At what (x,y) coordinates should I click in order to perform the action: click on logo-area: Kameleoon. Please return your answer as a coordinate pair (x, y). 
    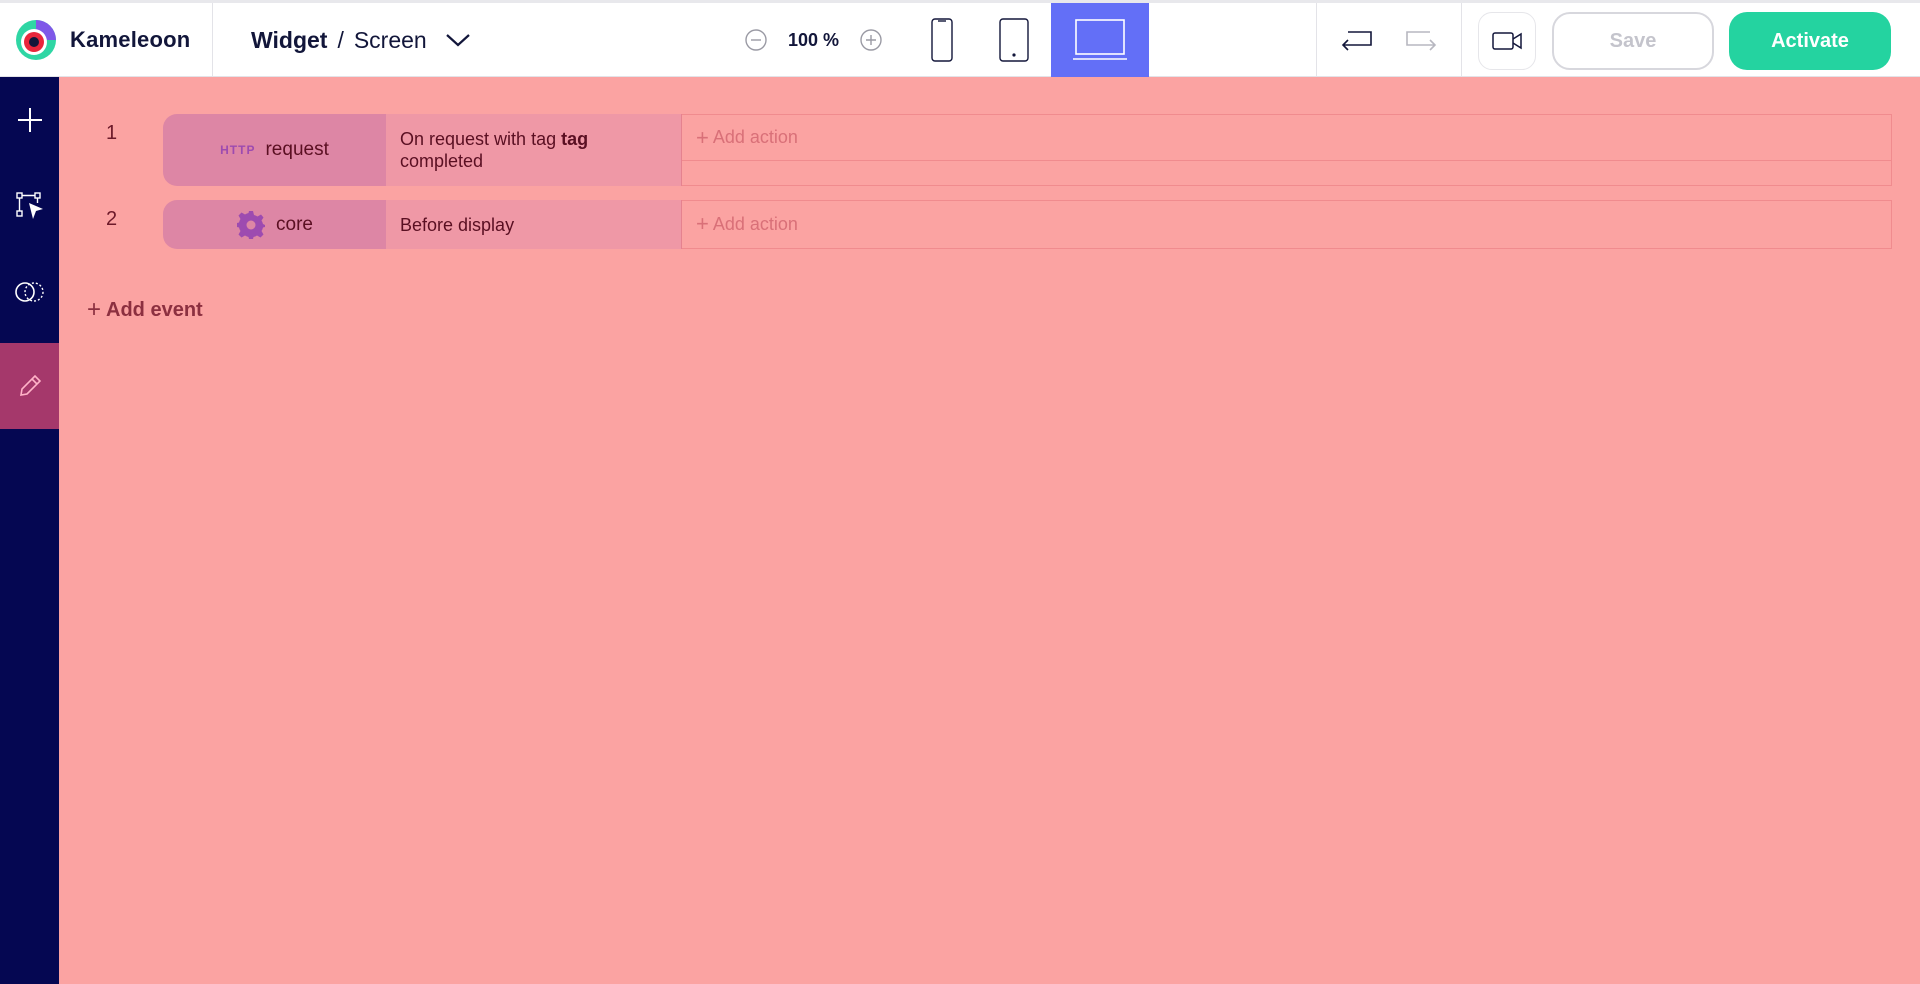
    Looking at the image, I should click on (106, 40).